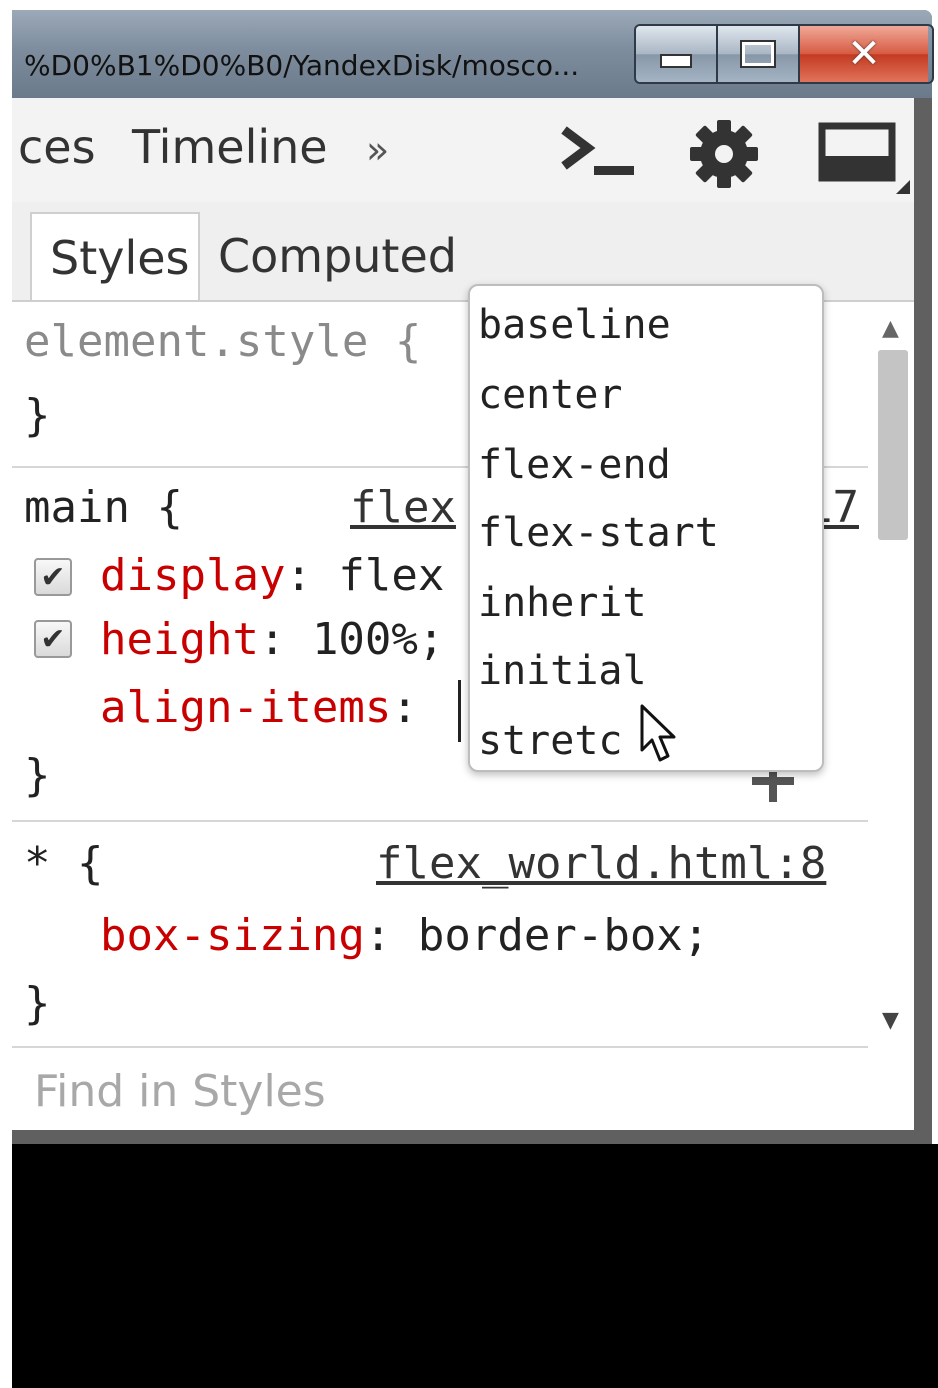 Image resolution: width=938 pixels, height=1388 pixels. What do you see at coordinates (647, 671) in the screenshot?
I see `suggestion-item: initial` at bounding box center [647, 671].